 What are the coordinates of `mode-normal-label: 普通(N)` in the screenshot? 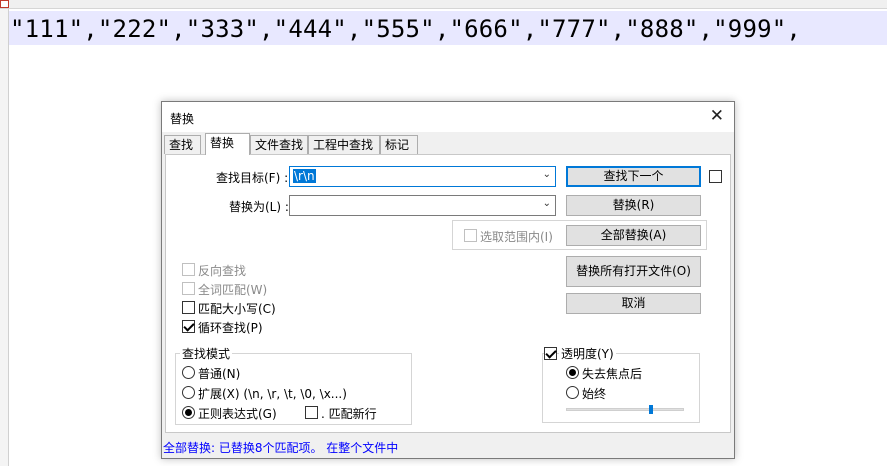 It's located at (219, 374).